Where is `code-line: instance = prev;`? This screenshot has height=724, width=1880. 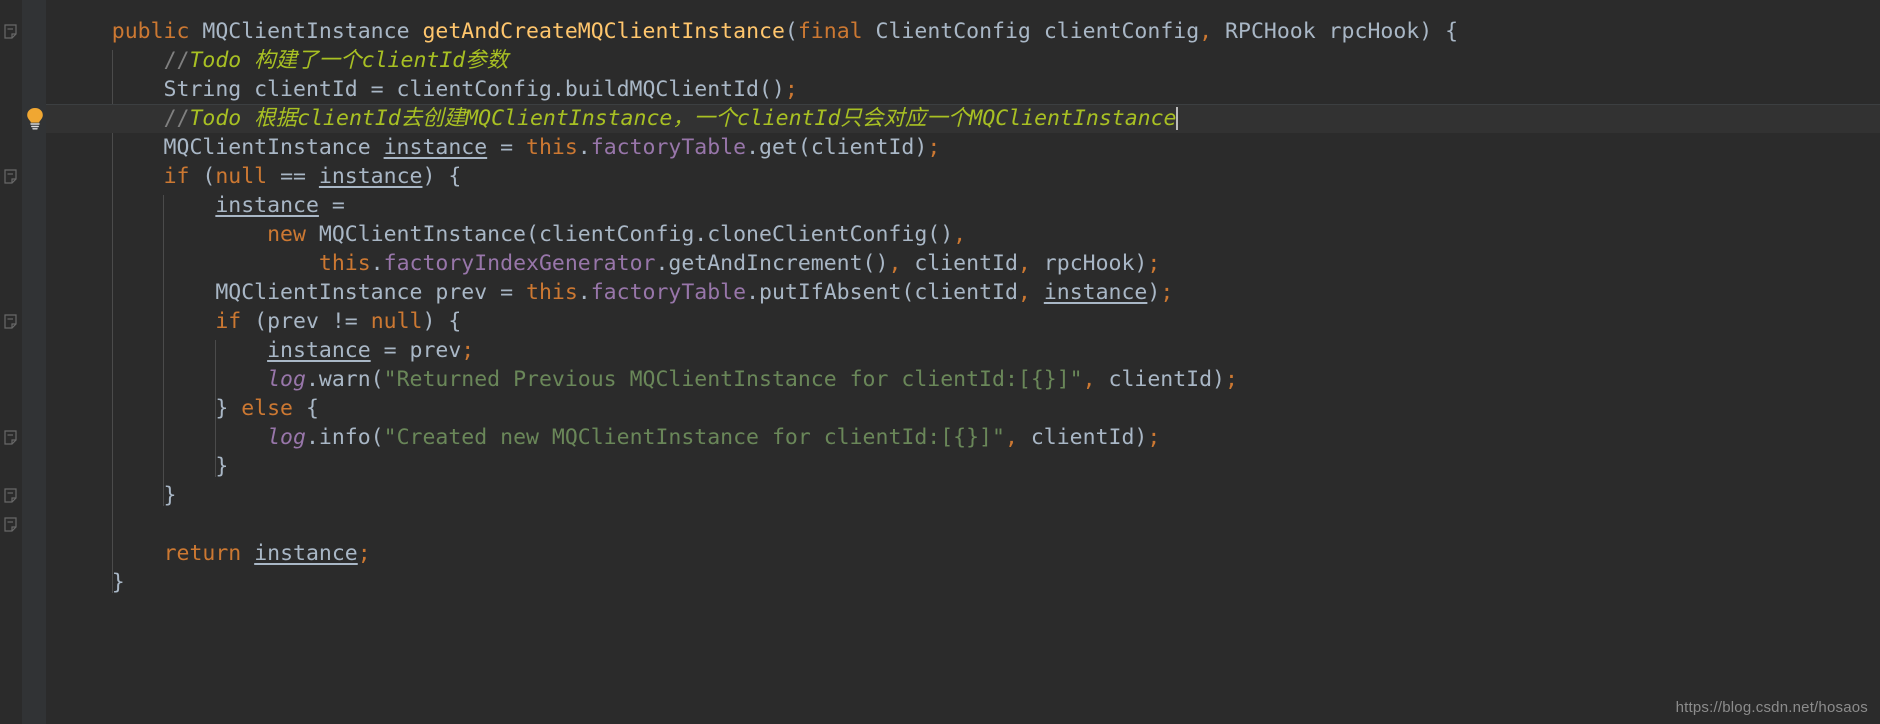
code-line: instance = prev; is located at coordinates (963, 350).